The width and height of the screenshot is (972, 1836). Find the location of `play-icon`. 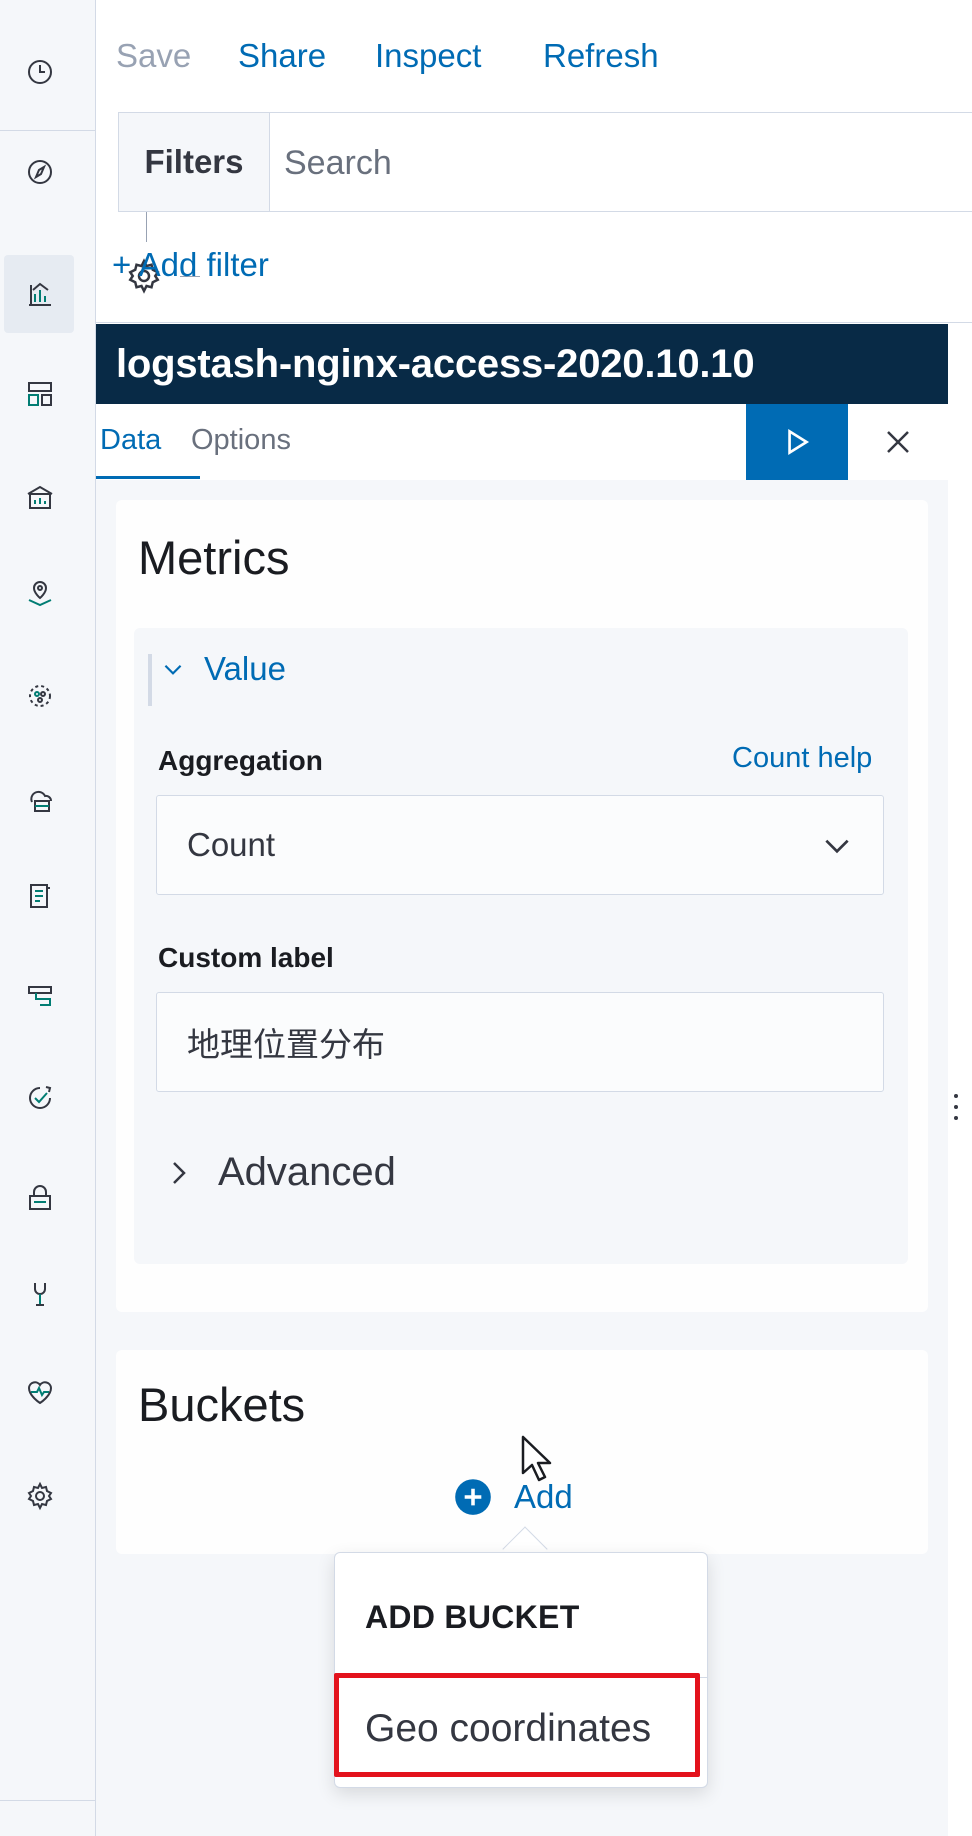

play-icon is located at coordinates (799, 442).